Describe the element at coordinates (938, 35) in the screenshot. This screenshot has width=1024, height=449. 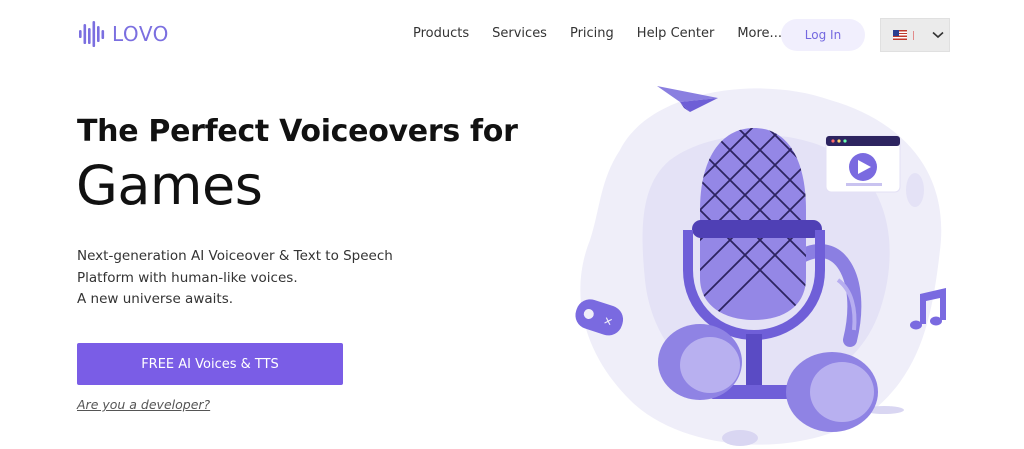
I see `chevron-down-icon` at that location.